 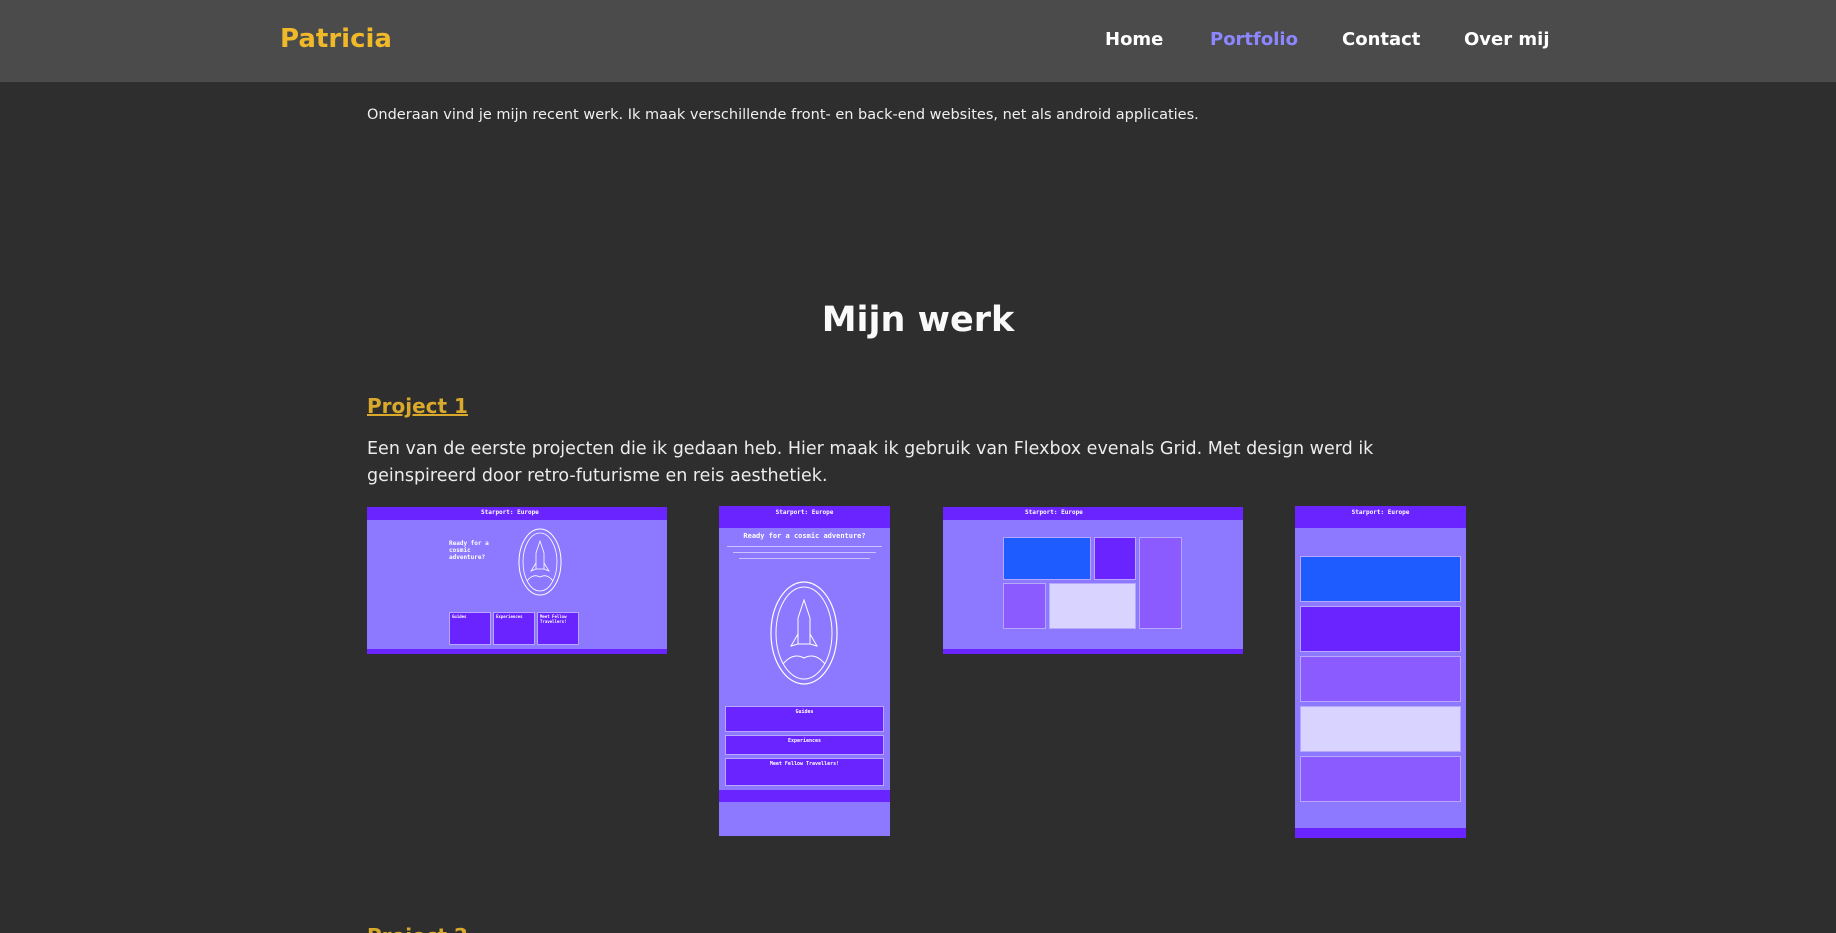 What do you see at coordinates (1093, 580) in the screenshot?
I see `project-1-screenshot-desktop-travellers: Starport: Europe` at bounding box center [1093, 580].